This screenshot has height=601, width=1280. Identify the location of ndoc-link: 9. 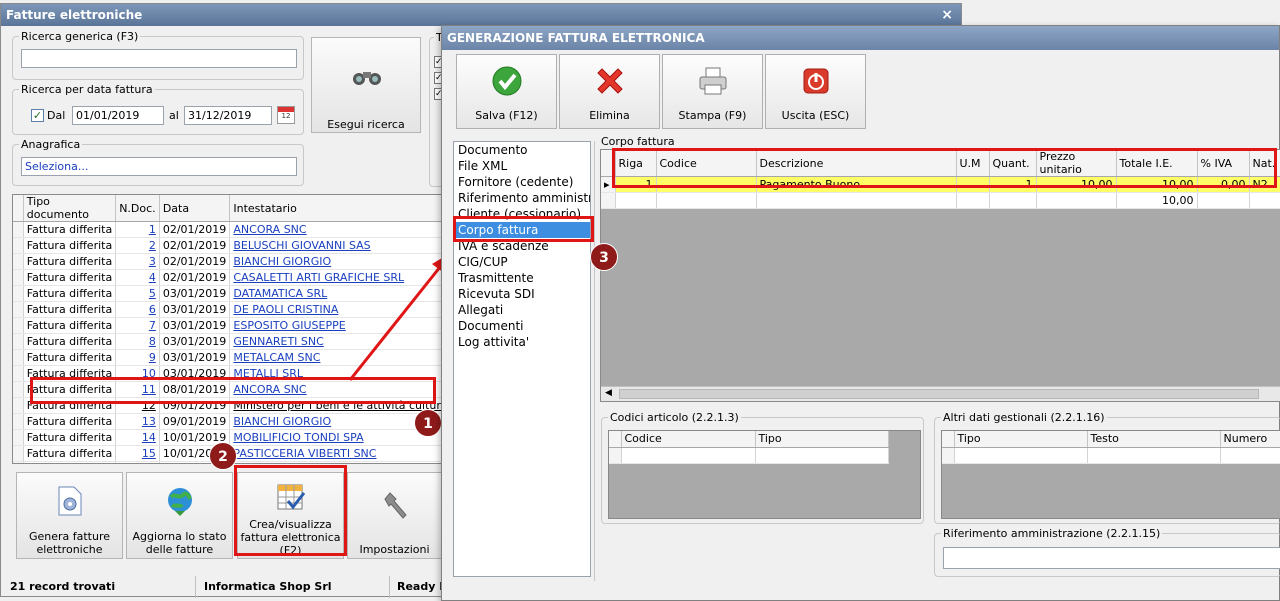
(152, 357).